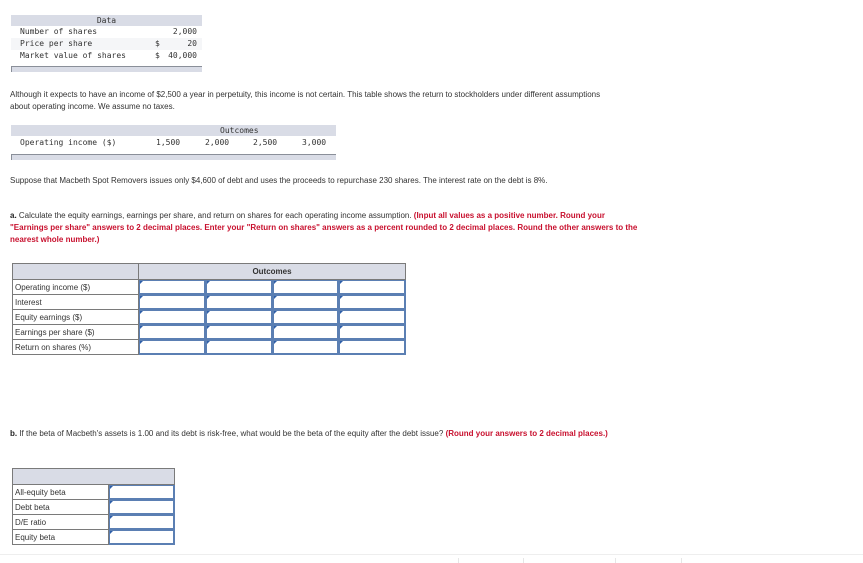  Describe the element at coordinates (173, 157) in the screenshot. I see `outcomes-table-footer` at that location.